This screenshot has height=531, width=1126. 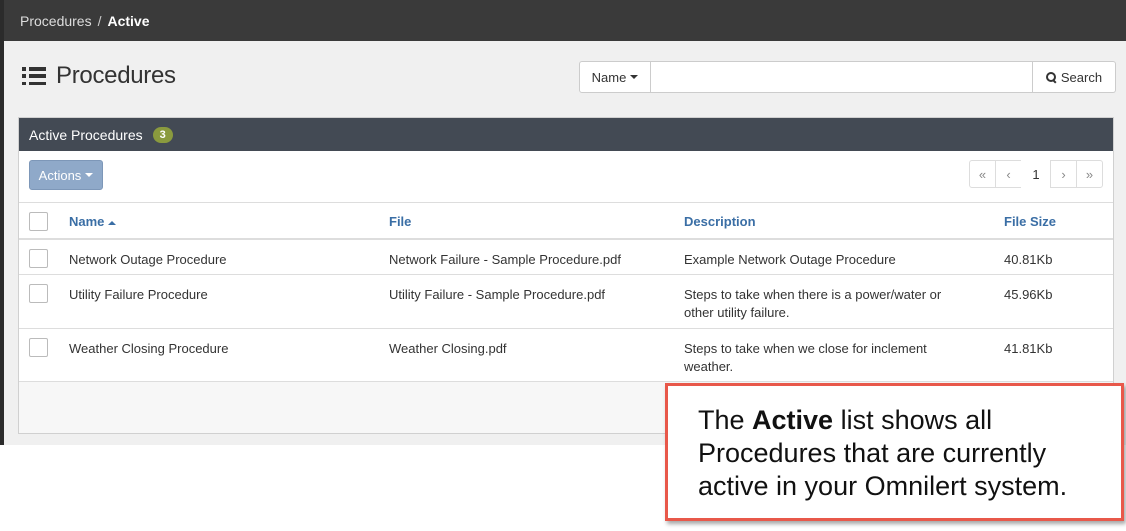 I want to click on sort-ascending-icon, so click(x=112, y=222).